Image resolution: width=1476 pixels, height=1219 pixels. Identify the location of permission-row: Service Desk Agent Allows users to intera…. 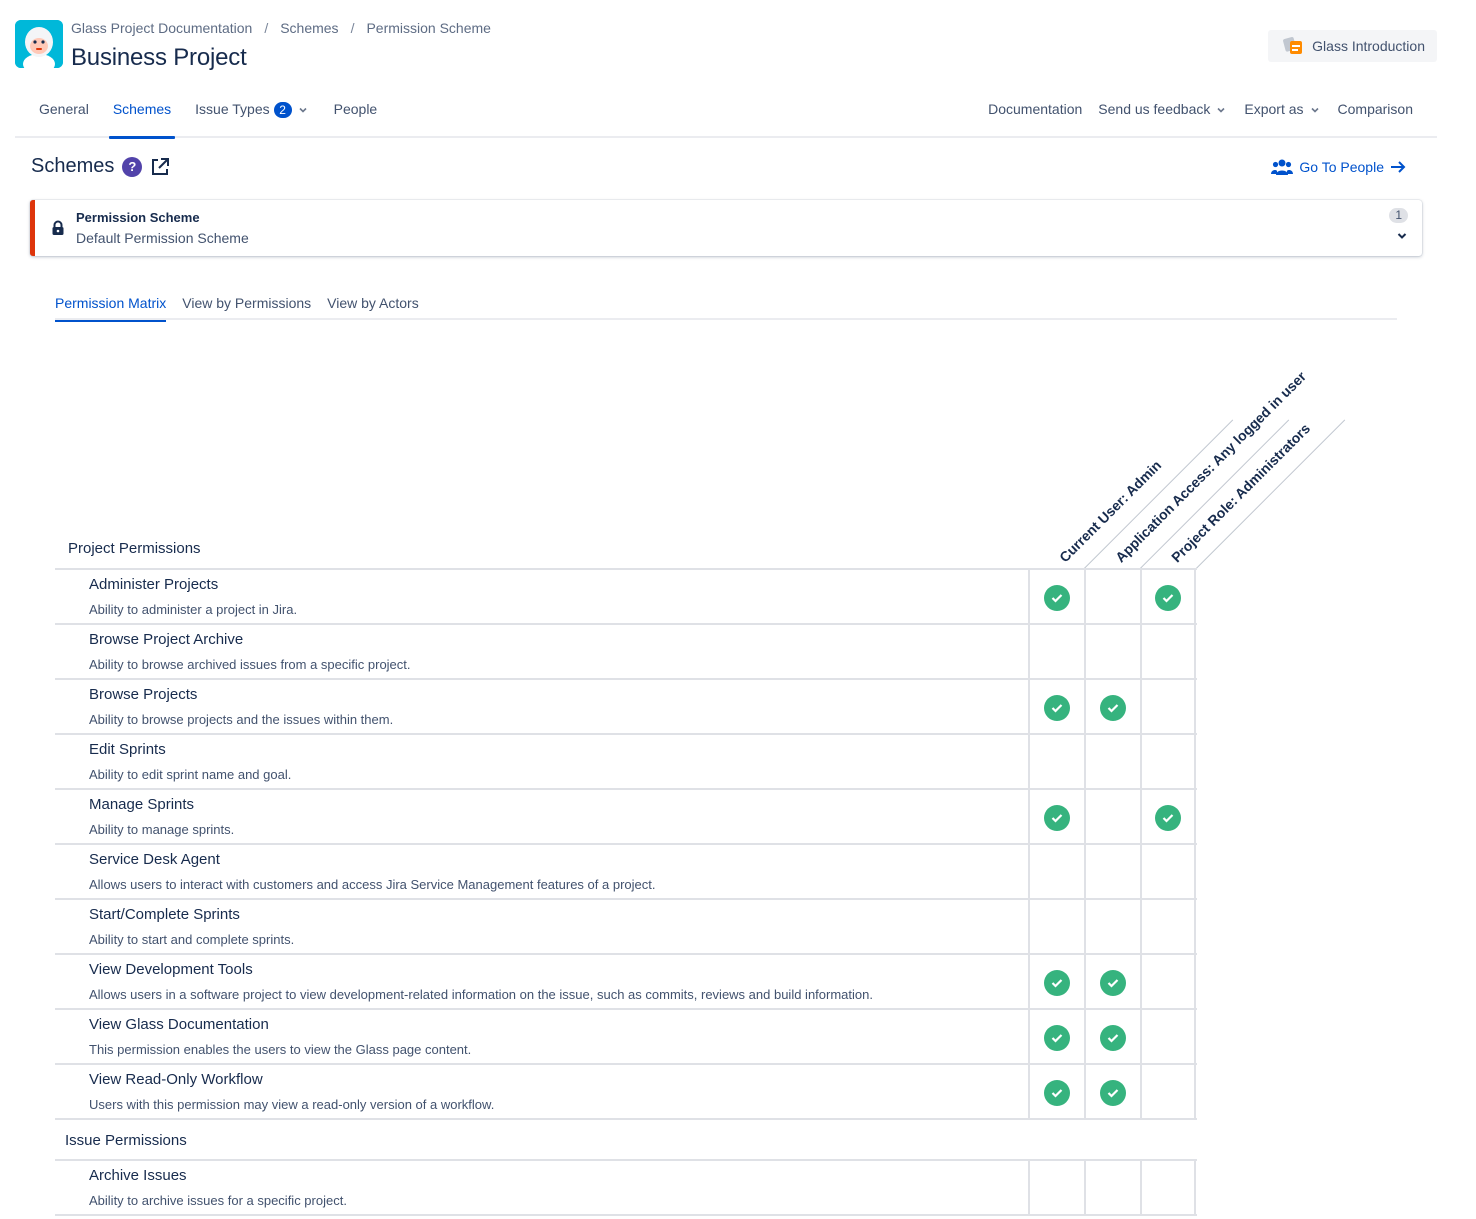
(626, 872).